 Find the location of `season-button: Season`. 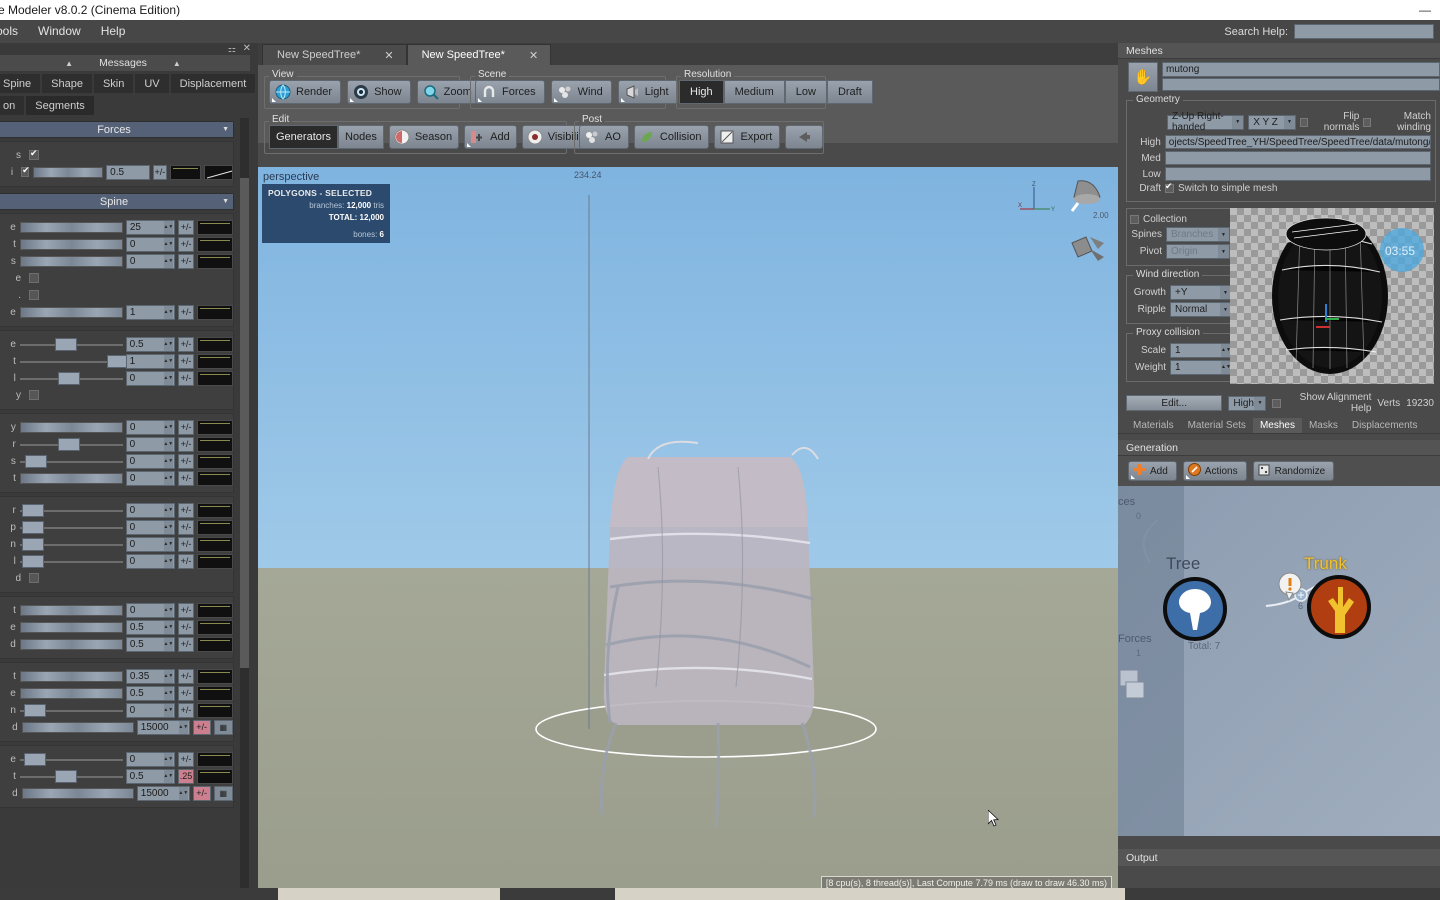

season-button: Season is located at coordinates (424, 137).